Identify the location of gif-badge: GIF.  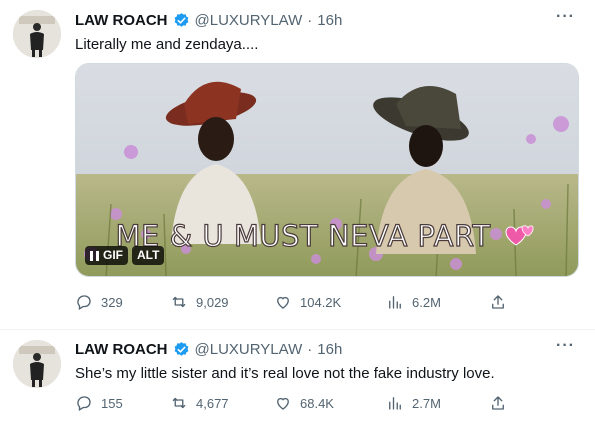
(106, 255).